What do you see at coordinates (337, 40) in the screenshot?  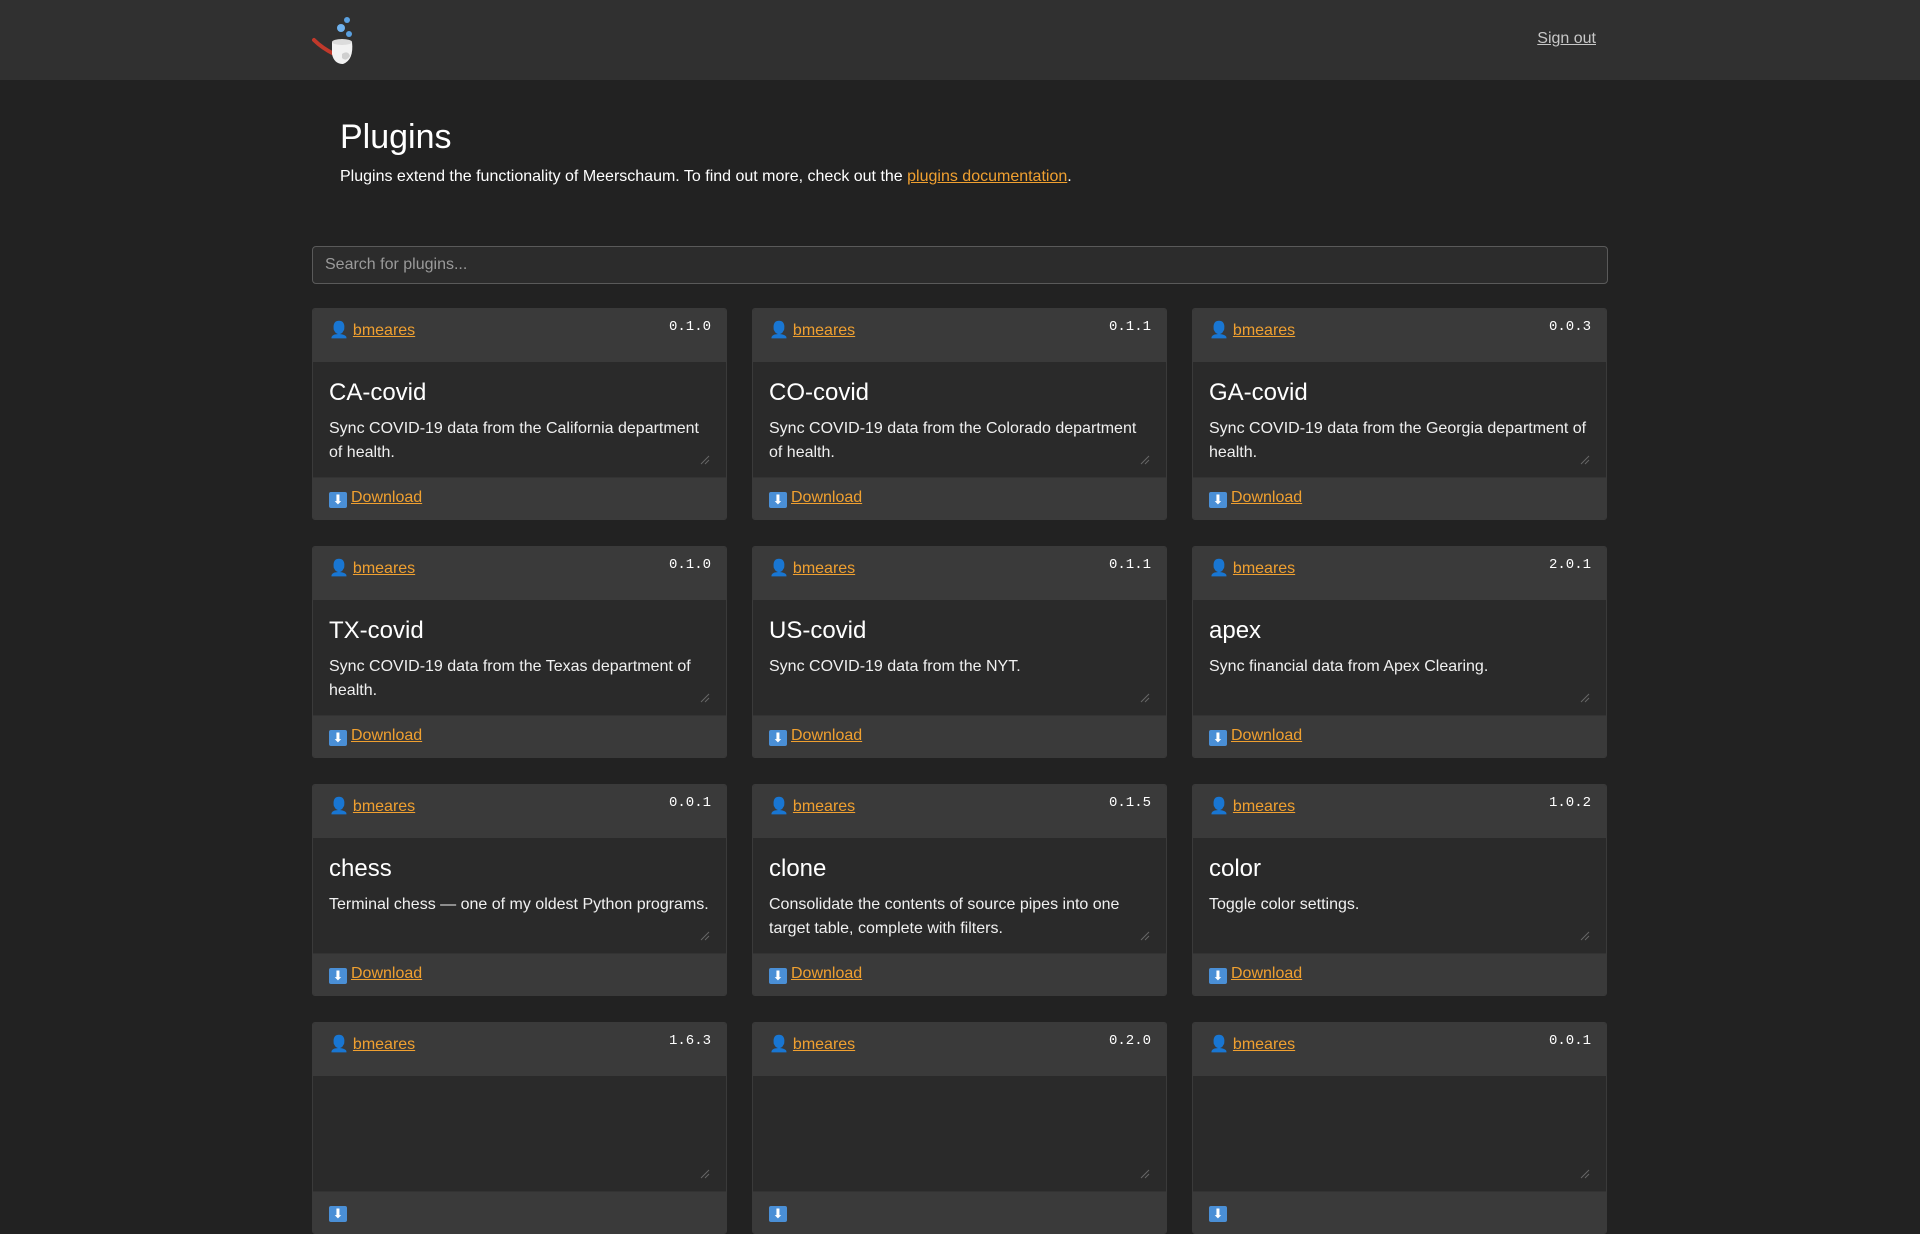 I see `meerschaum-logo` at bounding box center [337, 40].